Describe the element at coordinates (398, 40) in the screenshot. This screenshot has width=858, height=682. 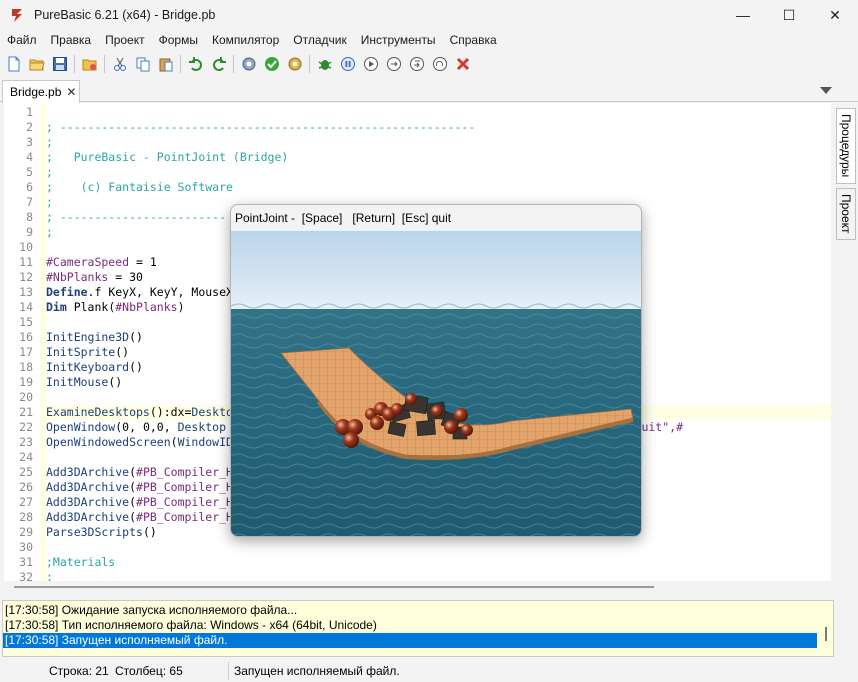
I see `menu-tools: Инструменты` at that location.